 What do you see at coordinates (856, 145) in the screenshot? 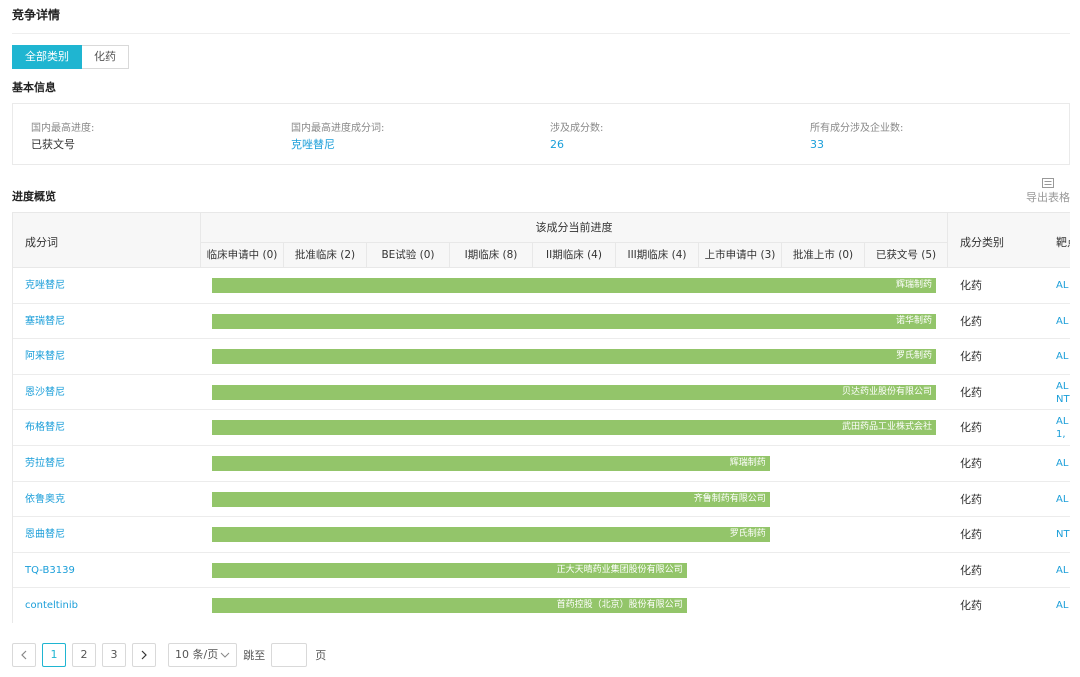
I see `info-value-link: 33` at bounding box center [856, 145].